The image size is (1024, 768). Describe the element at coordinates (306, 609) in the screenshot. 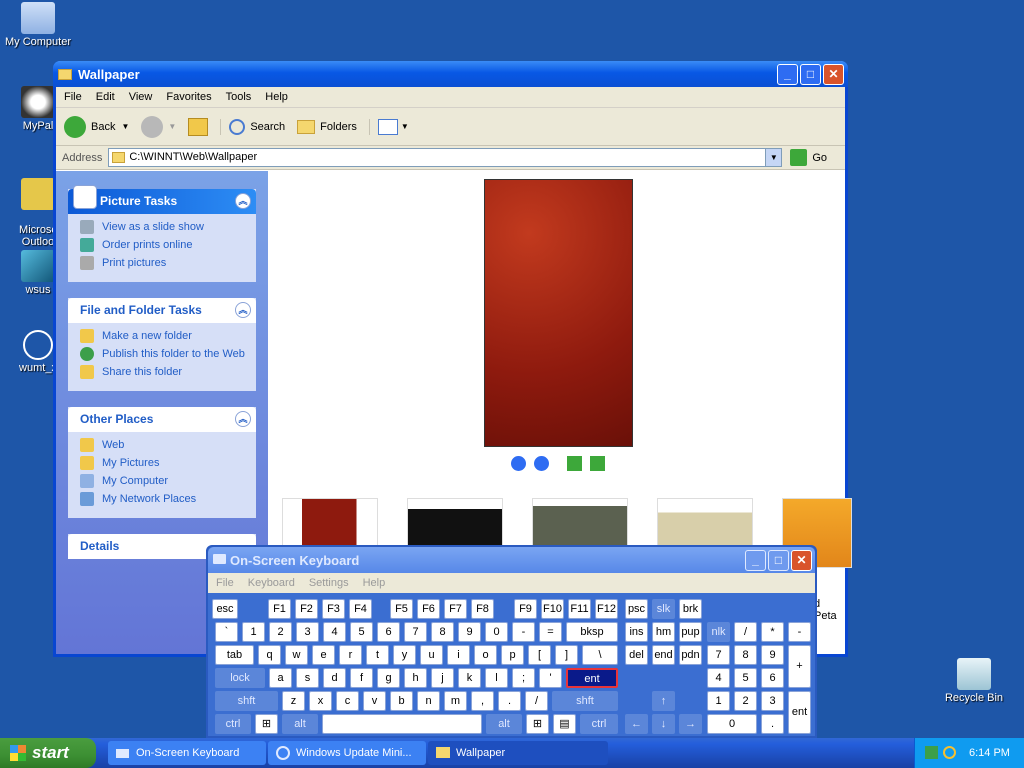

I see `osk-key: F2` at that location.